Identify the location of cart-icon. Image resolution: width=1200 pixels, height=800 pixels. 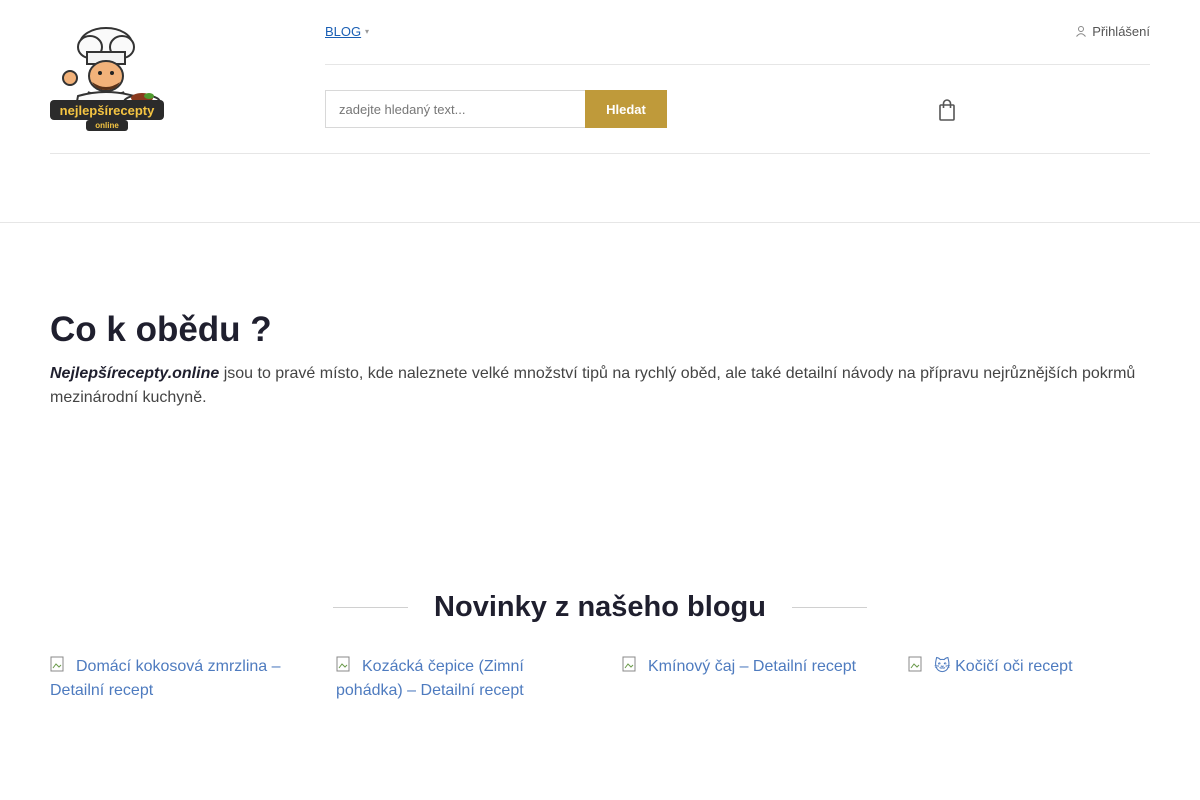
(947, 110).